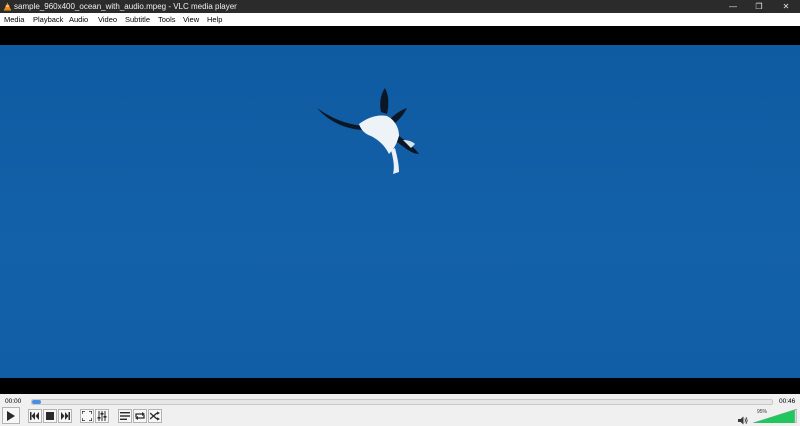 The height and width of the screenshot is (426, 800). Describe the element at coordinates (743, 420) in the screenshot. I see `speaker-icon` at that location.